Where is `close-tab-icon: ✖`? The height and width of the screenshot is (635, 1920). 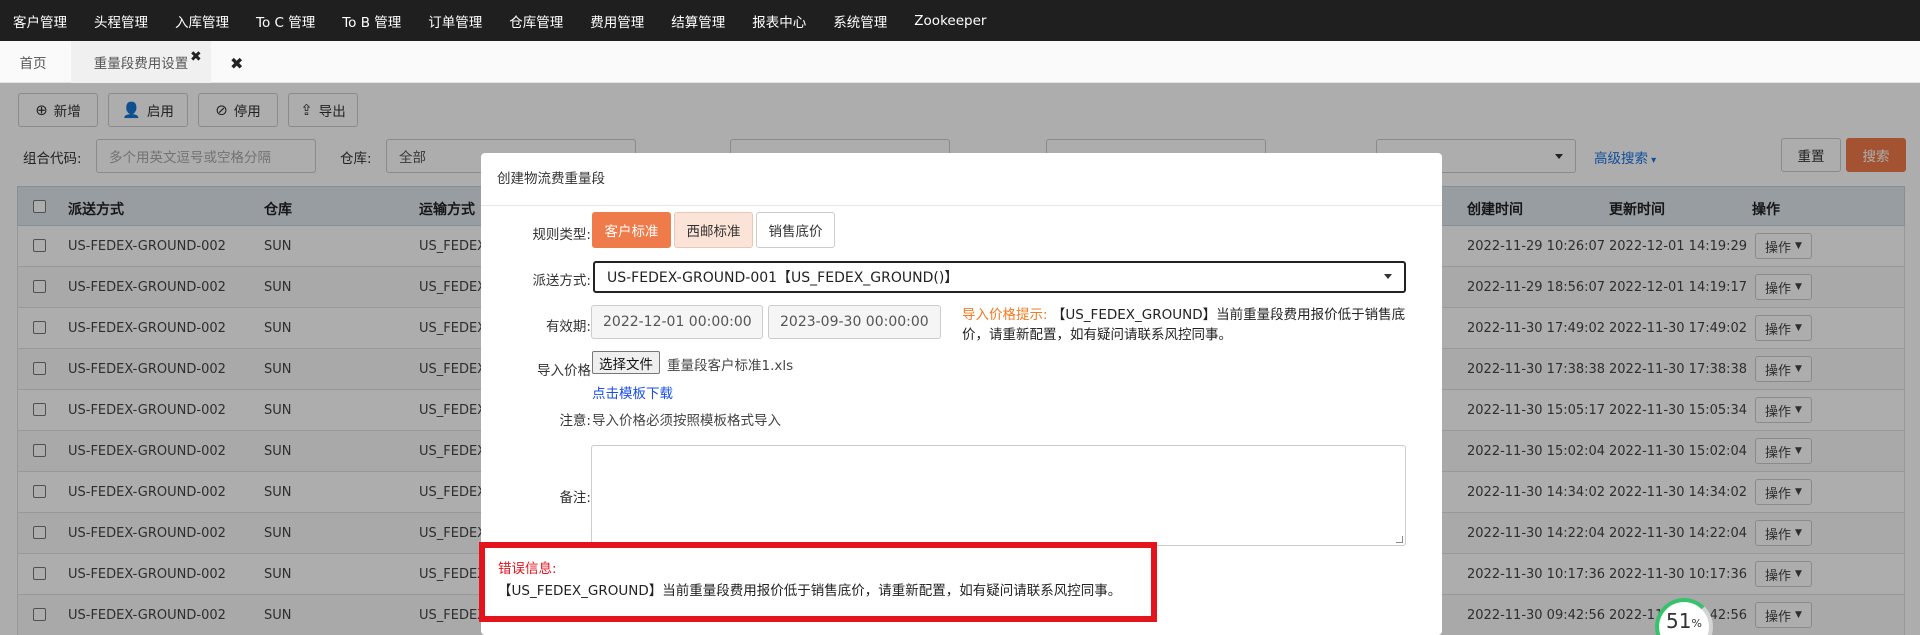
close-tab-icon: ✖ is located at coordinates (196, 57).